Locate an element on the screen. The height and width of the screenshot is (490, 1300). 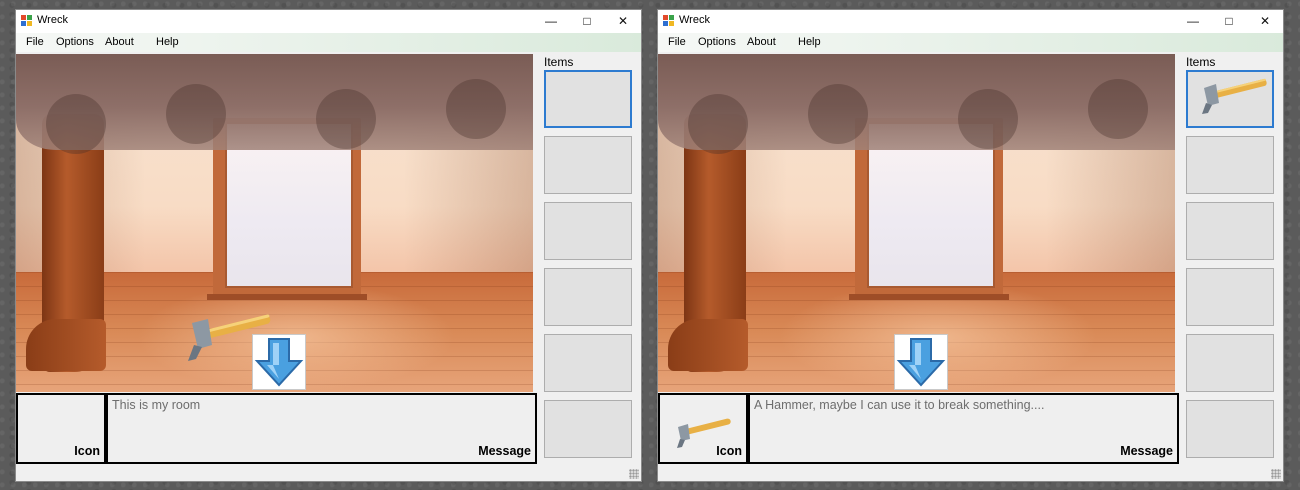
hammer-icon is located at coordinates (1234, 96).